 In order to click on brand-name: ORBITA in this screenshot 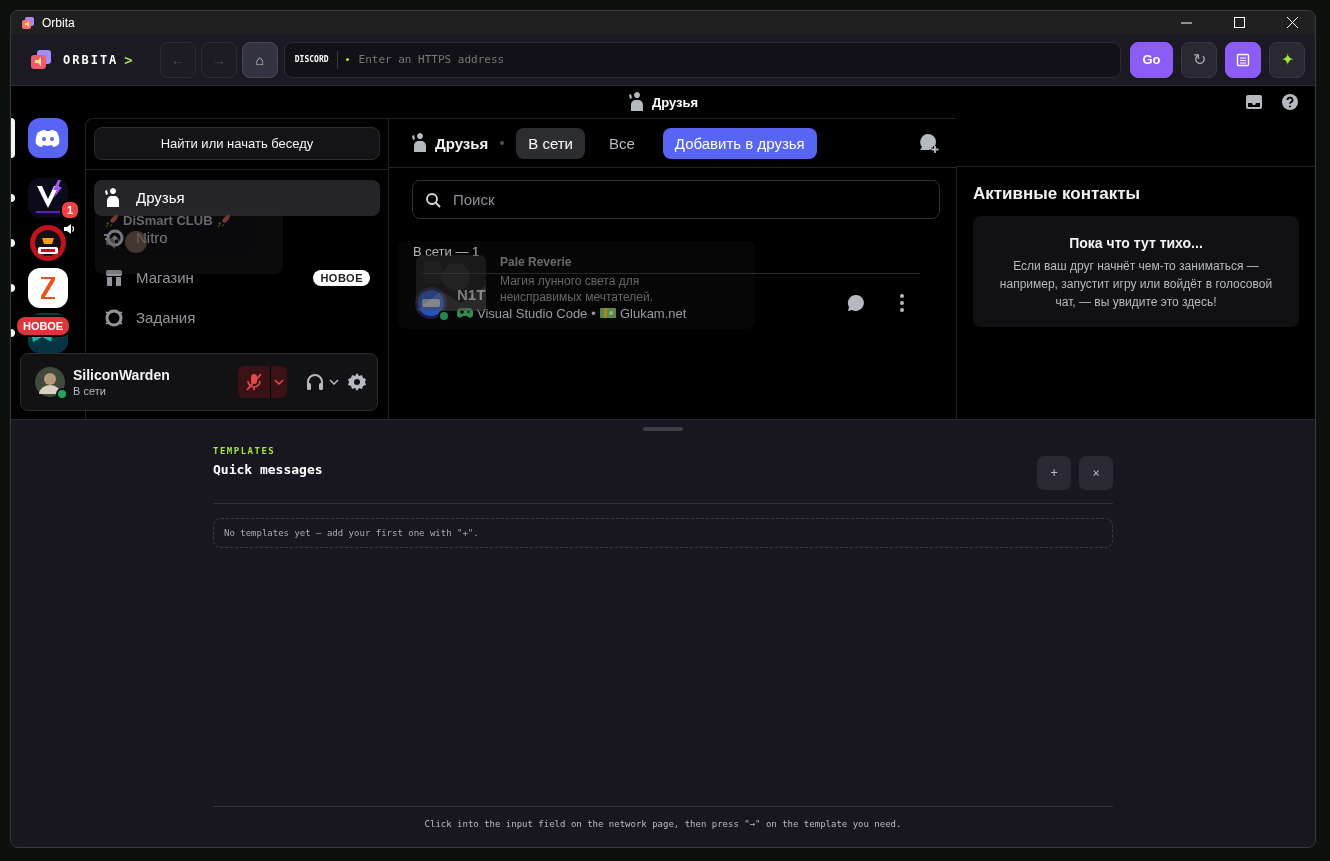, I will do `click(91, 59)`.